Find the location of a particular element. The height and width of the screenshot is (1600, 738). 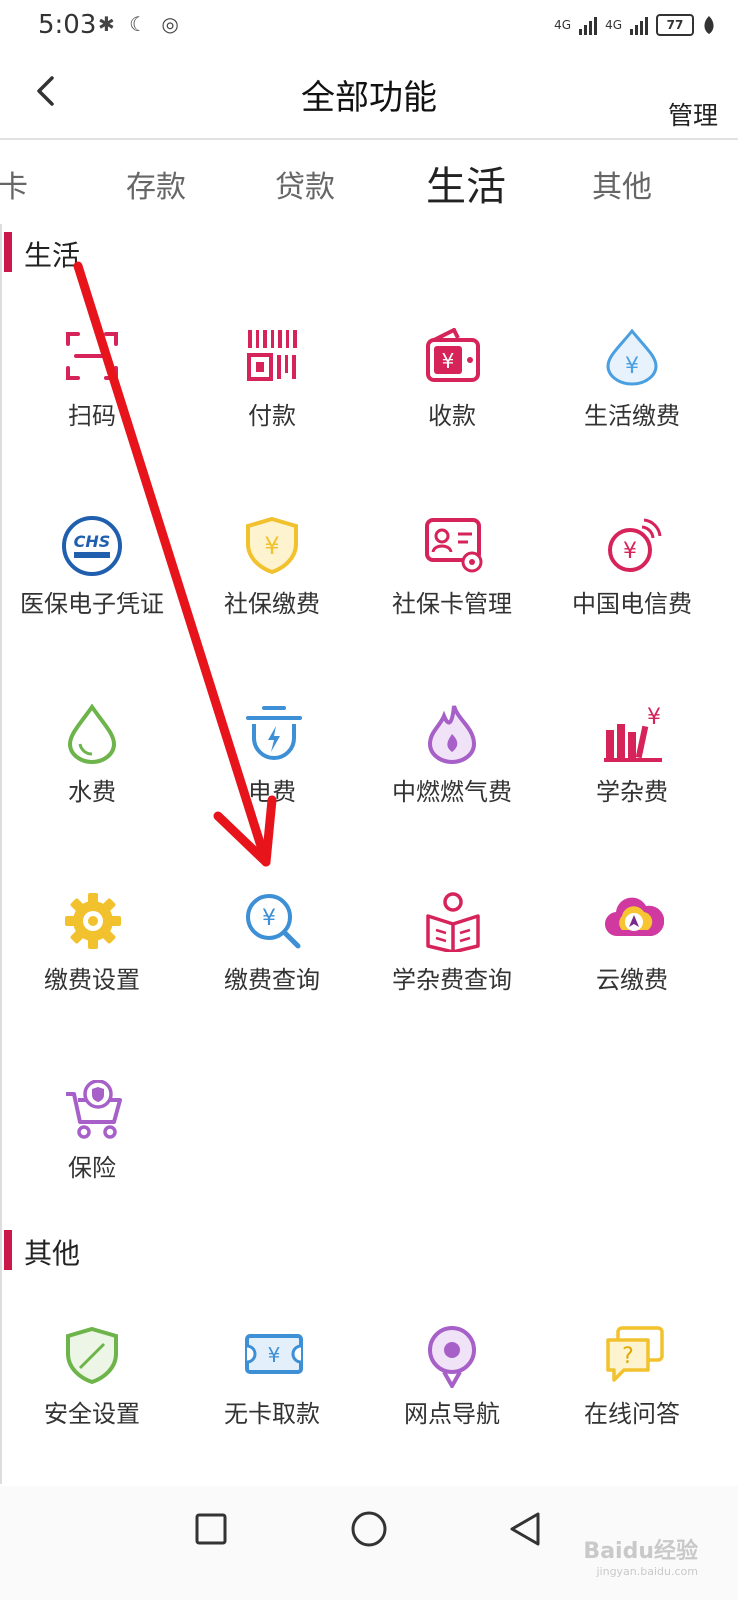

back-triangle-icon is located at coordinates (525, 1529).